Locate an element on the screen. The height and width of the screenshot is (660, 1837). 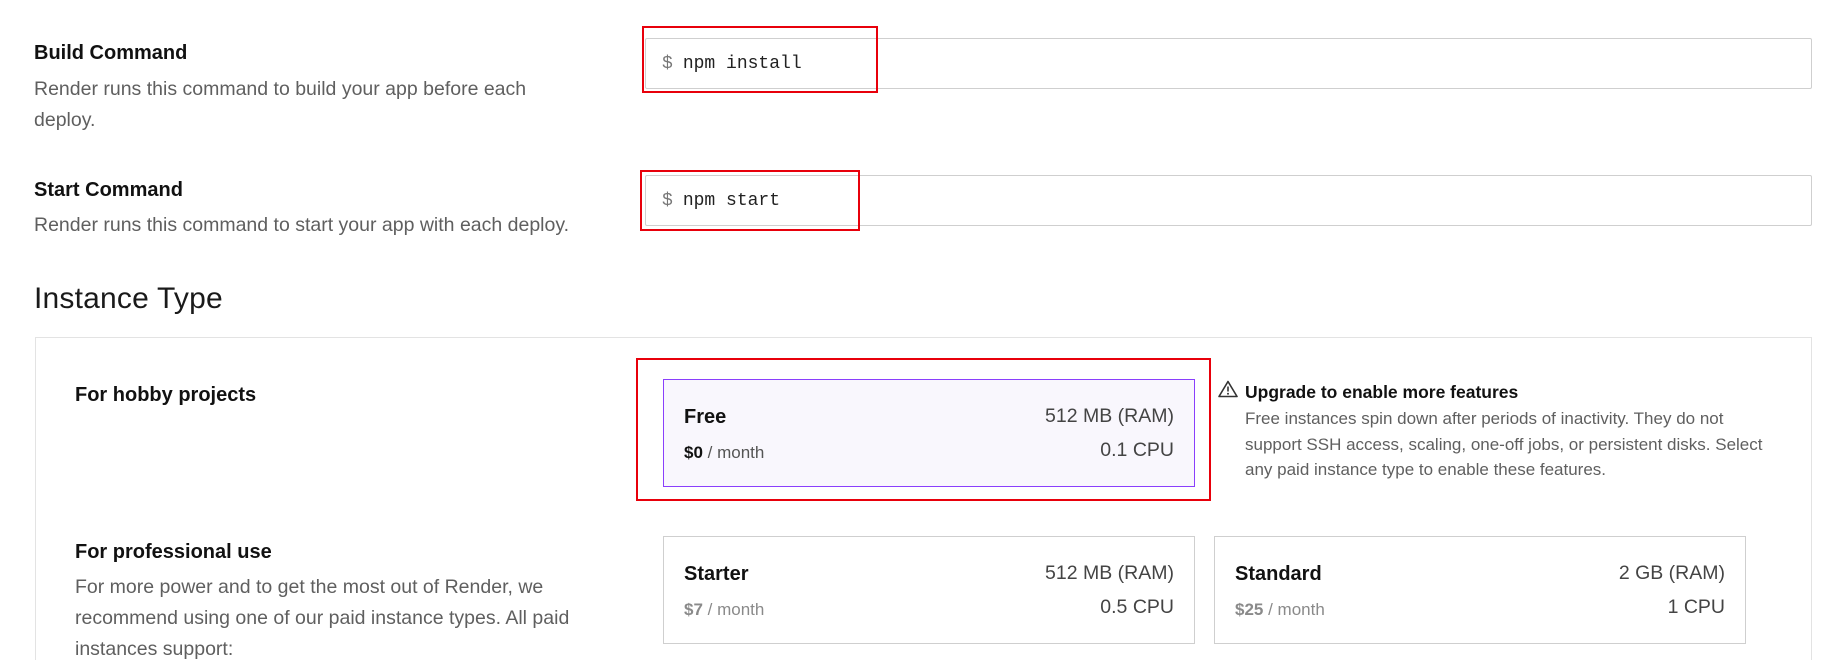
instance-card-standard: Standard 2 GB (RAM) $25 / month 1 CPU is located at coordinates (1480, 590).